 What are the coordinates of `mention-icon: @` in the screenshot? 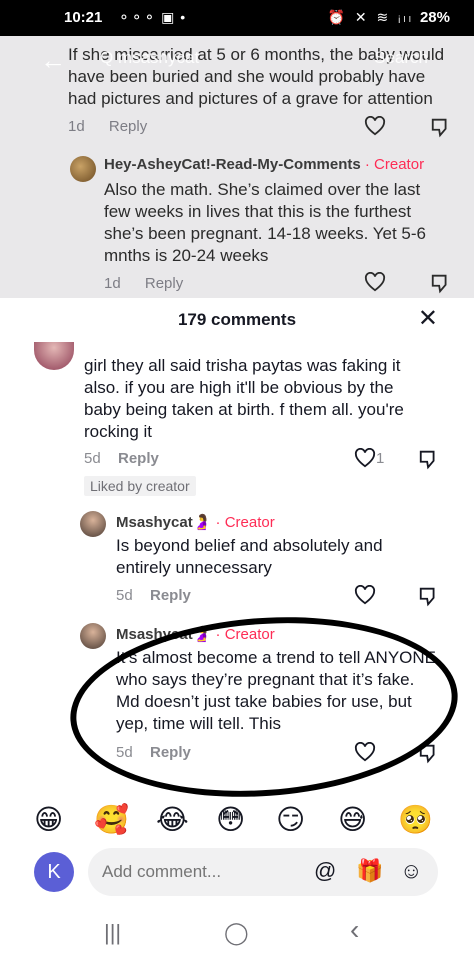 It's located at (325, 871).